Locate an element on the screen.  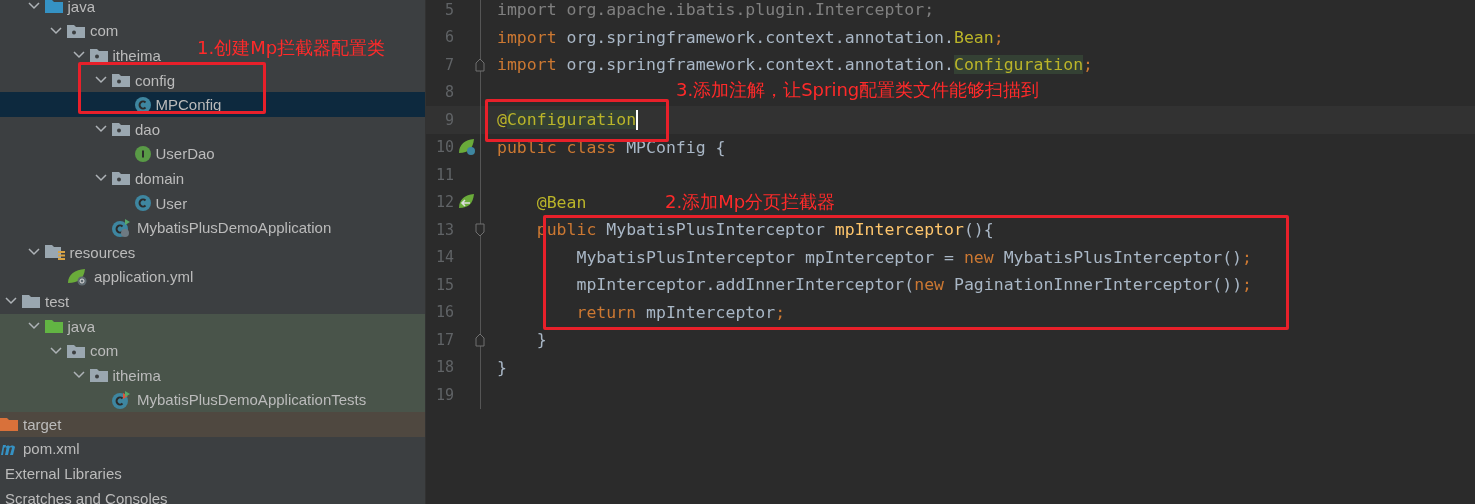
line-number: 5 is located at coordinates (448, 9).